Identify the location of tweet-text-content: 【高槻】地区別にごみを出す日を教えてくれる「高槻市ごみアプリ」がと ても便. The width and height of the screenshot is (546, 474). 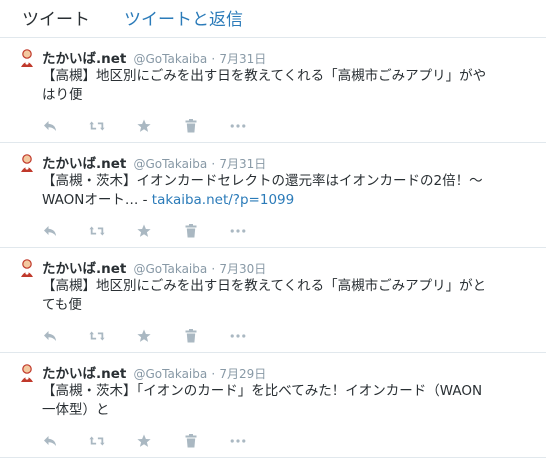
(264, 295).